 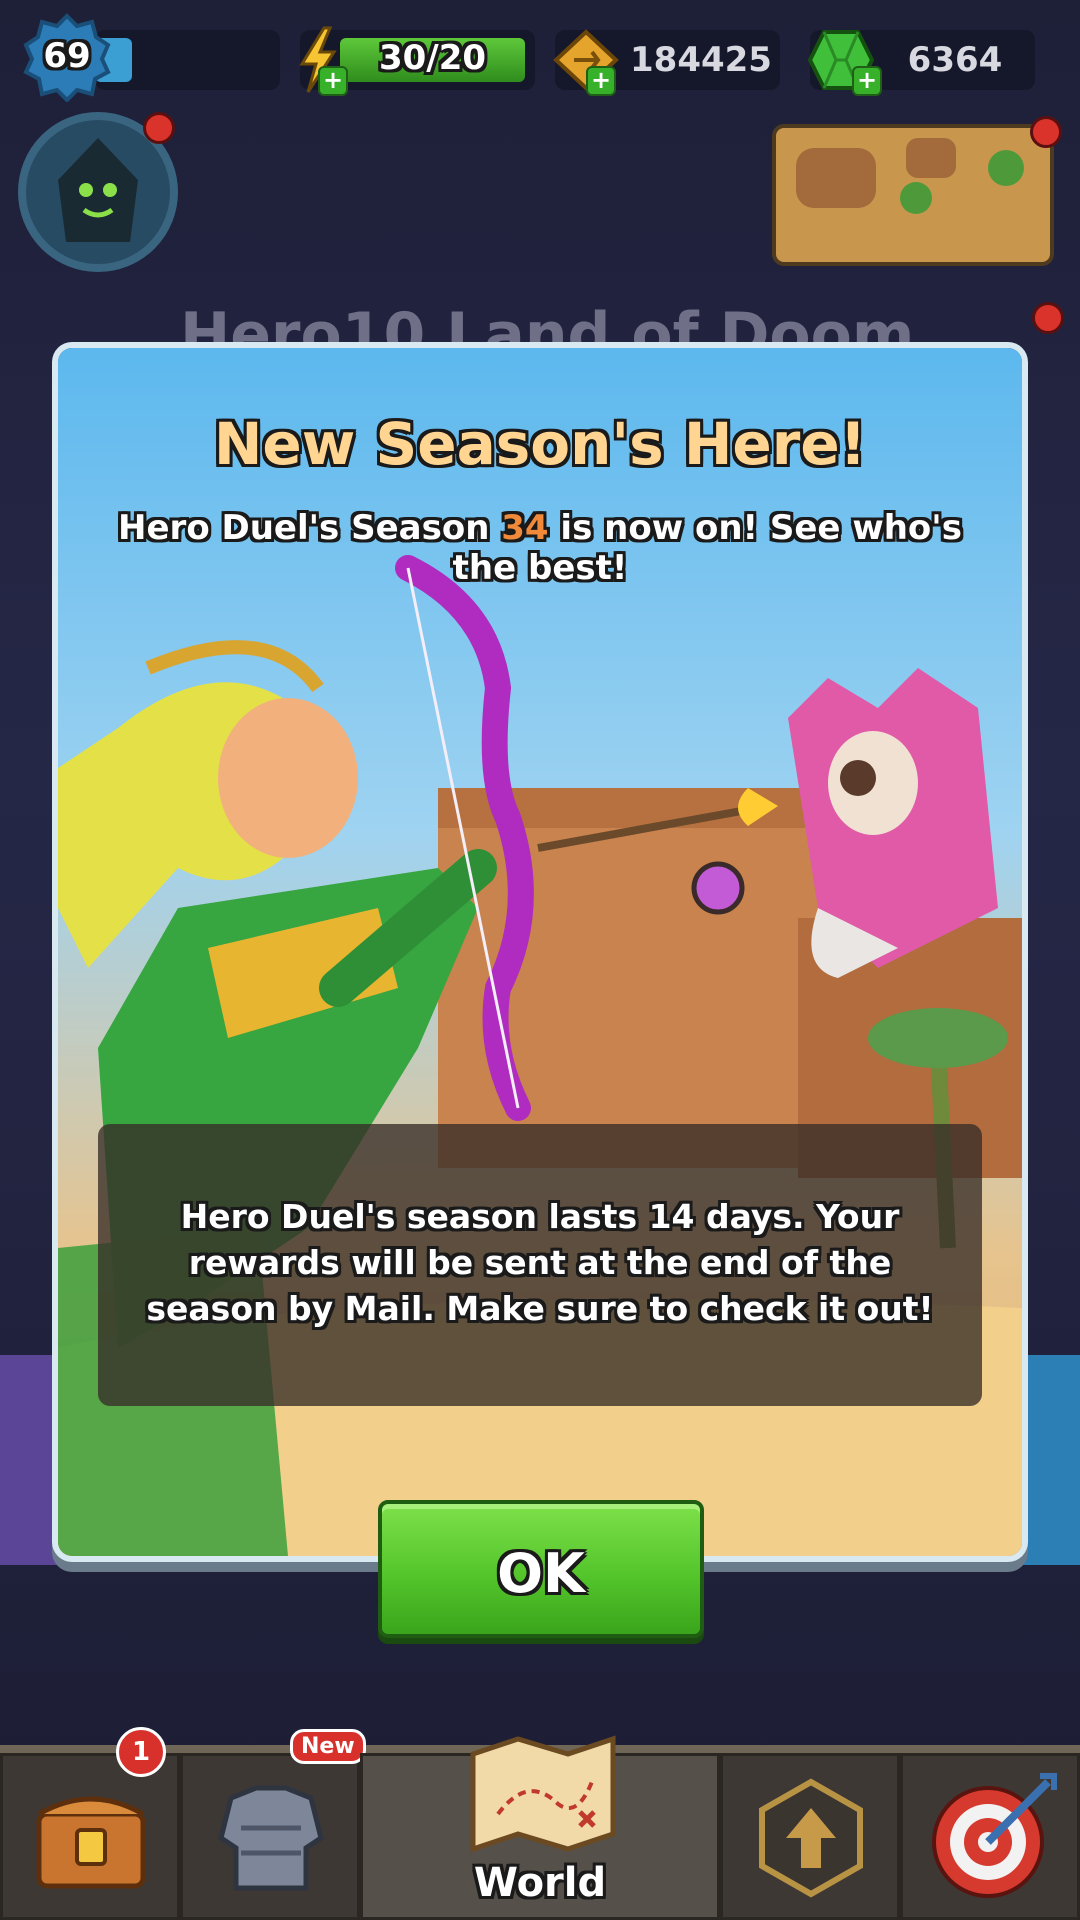 I want to click on gold-plus-button: +, so click(x=601, y=81).